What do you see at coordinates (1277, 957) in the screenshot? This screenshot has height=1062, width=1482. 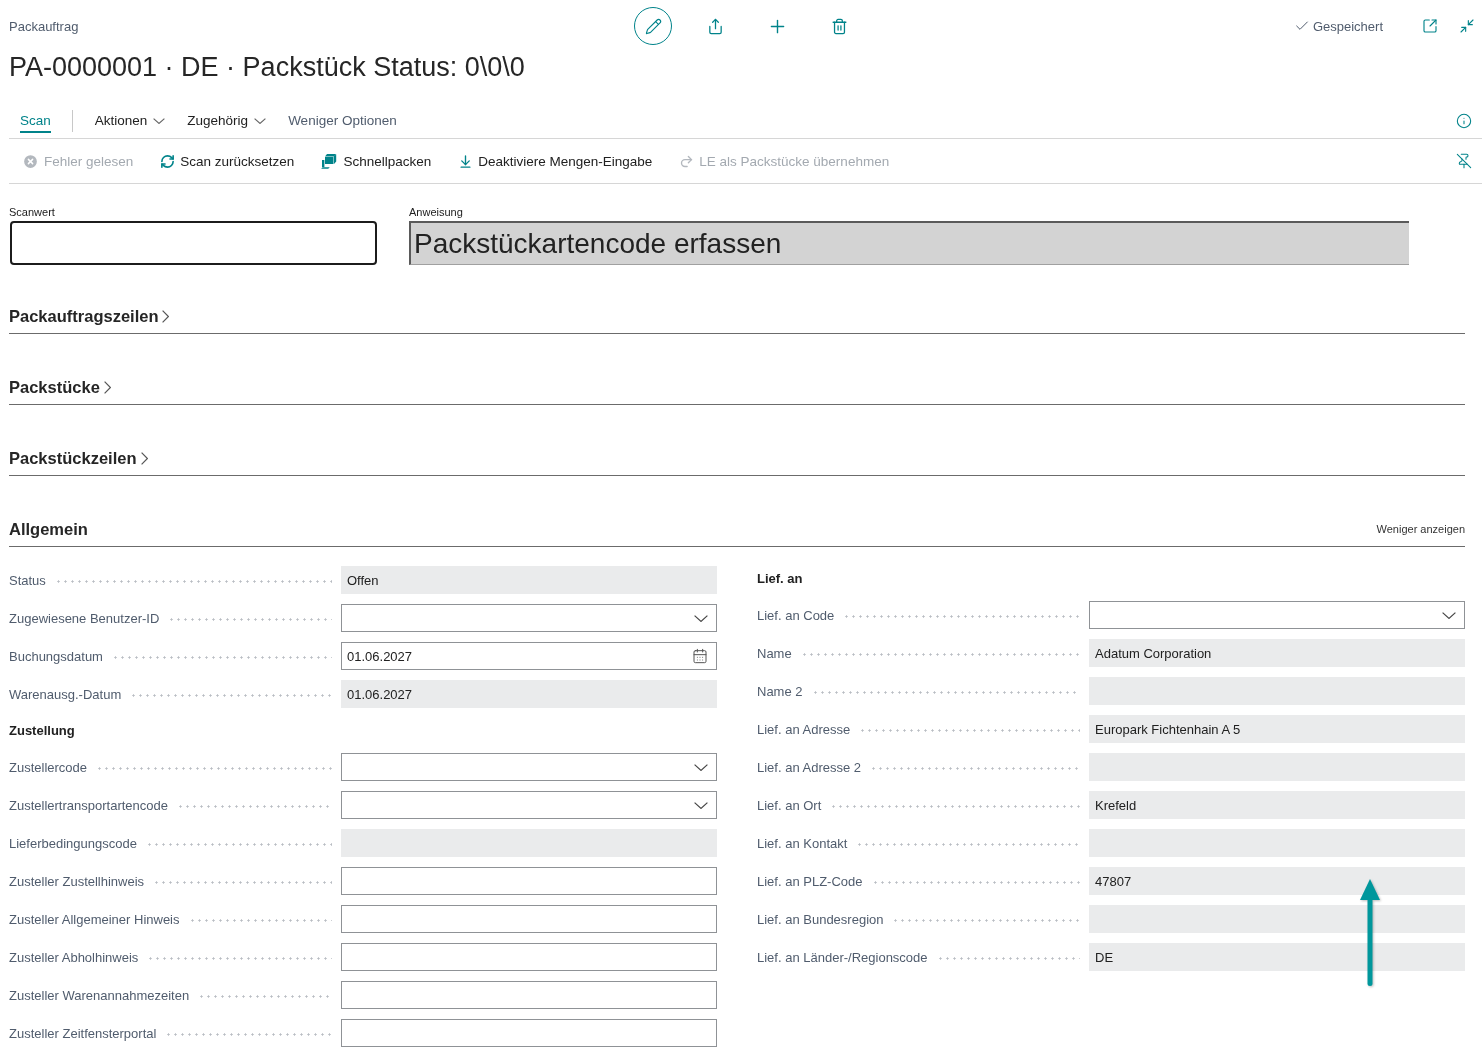 I see `readonly-field: DE` at bounding box center [1277, 957].